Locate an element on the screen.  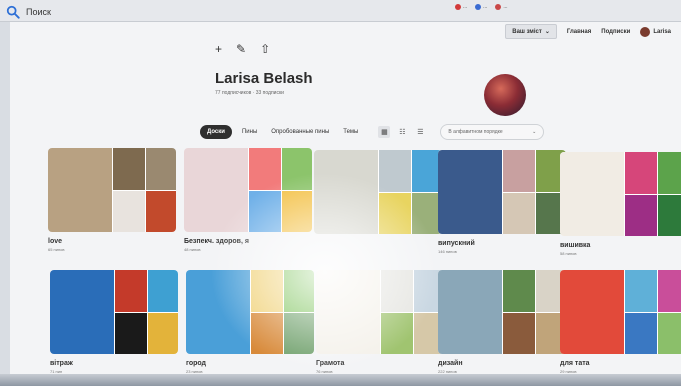
board-card: вітраж 71 пин is located at coordinates (114, 322).